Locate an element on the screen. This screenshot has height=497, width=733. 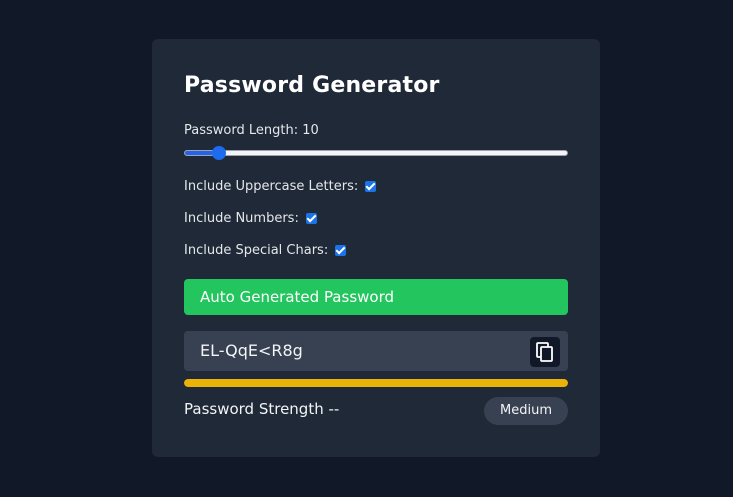
password-length-slider is located at coordinates (376, 153).